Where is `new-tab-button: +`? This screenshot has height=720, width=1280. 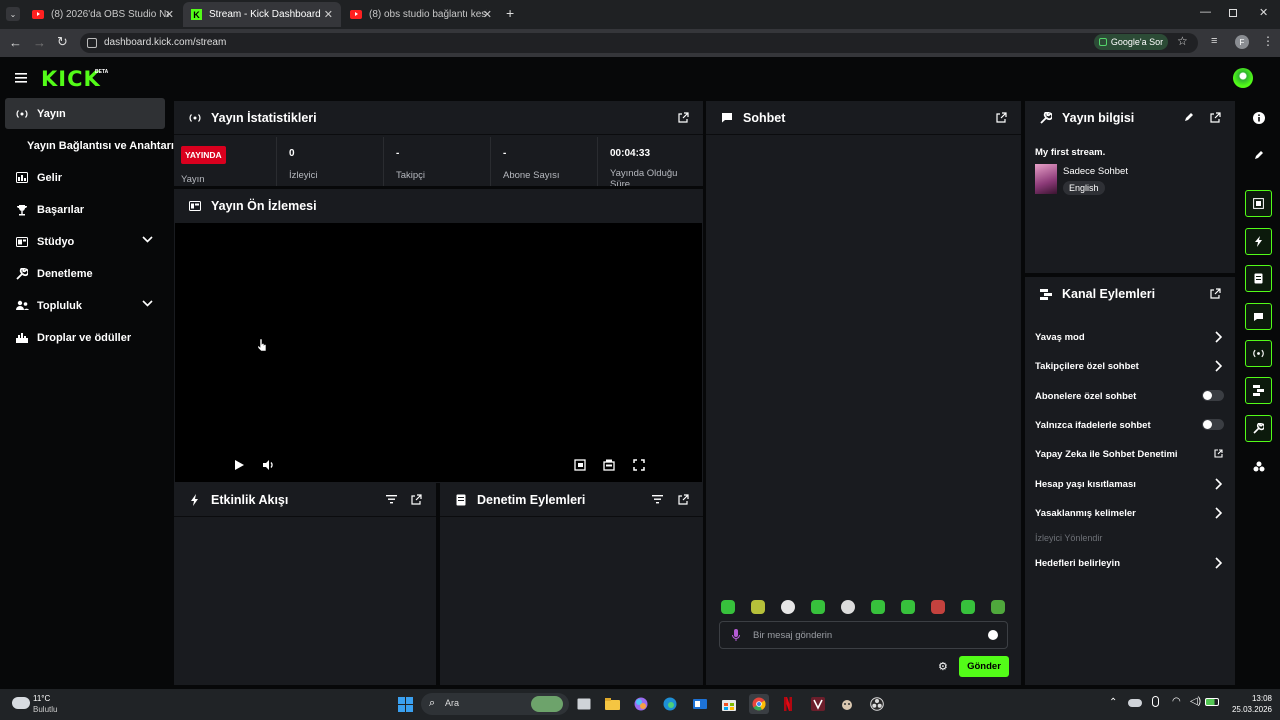 new-tab-button: + is located at coordinates (510, 13).